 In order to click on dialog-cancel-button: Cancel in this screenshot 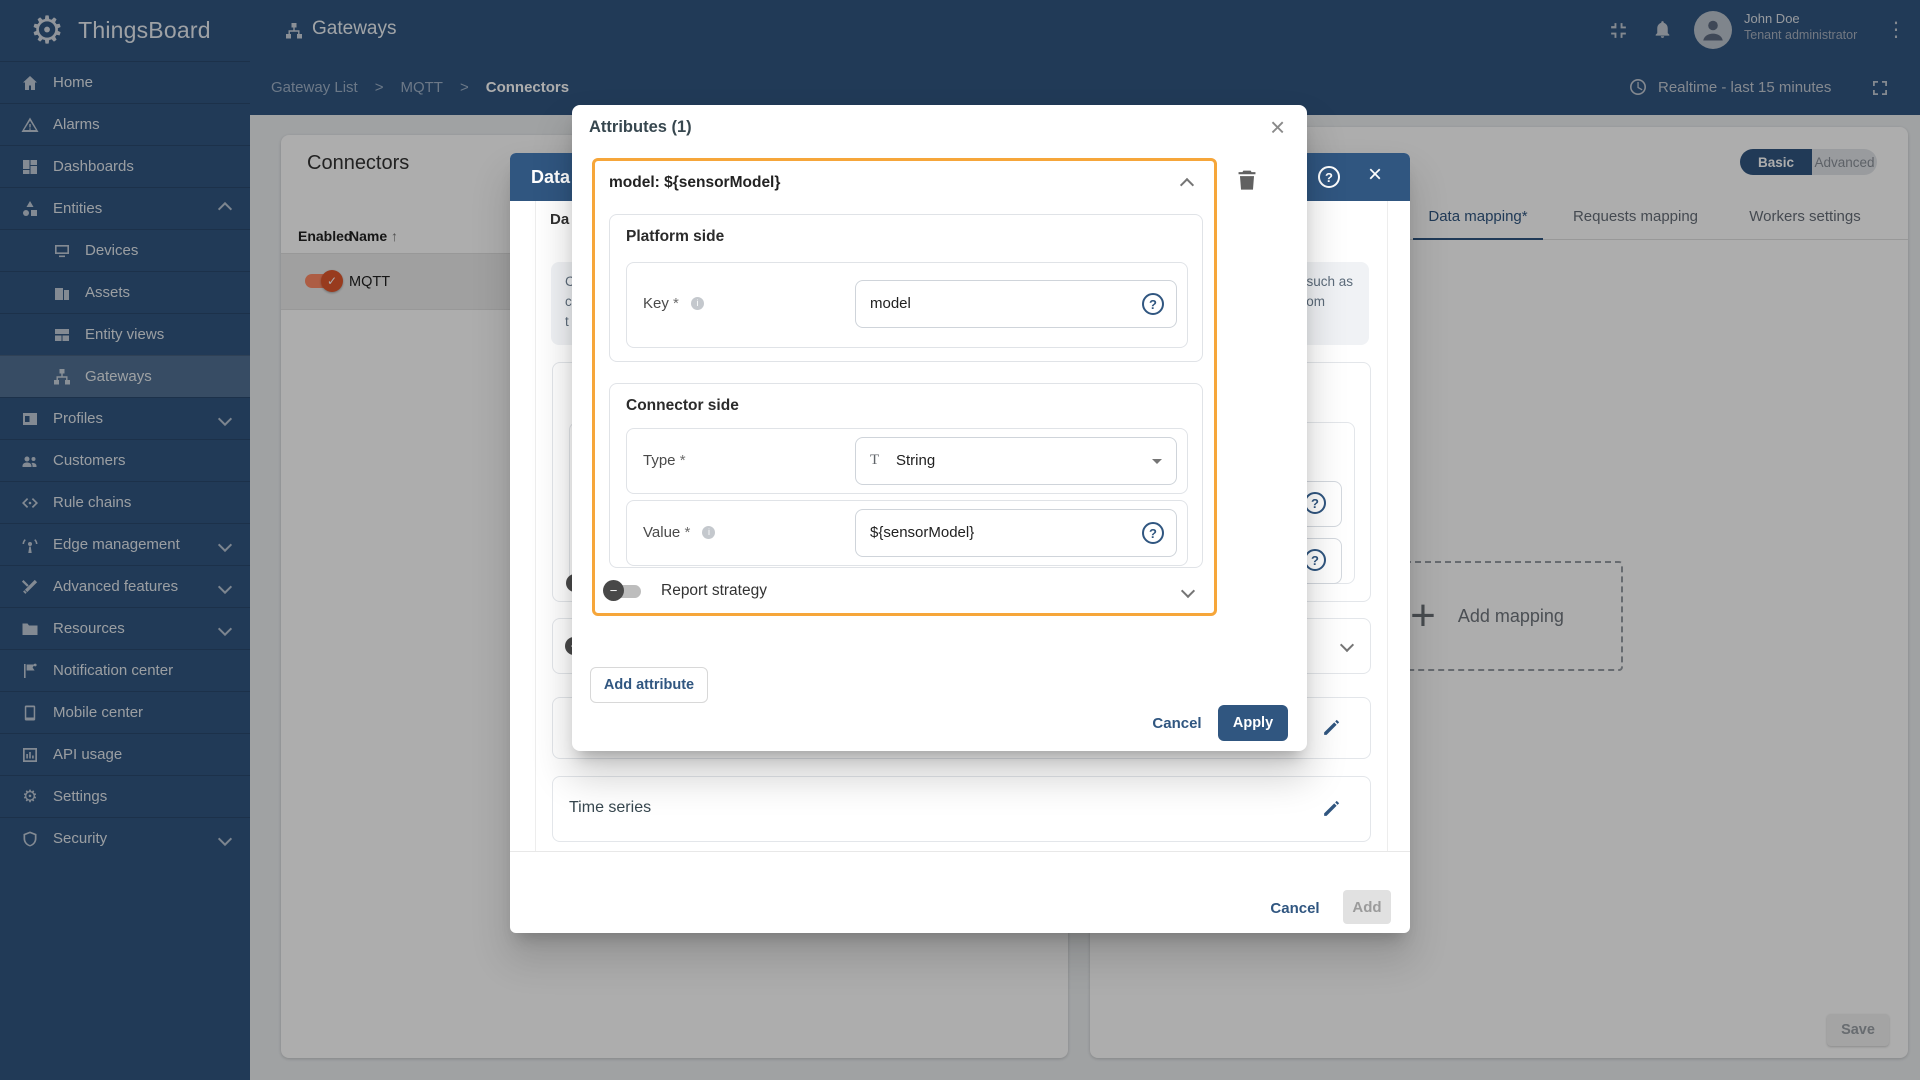, I will do `click(1295, 908)`.